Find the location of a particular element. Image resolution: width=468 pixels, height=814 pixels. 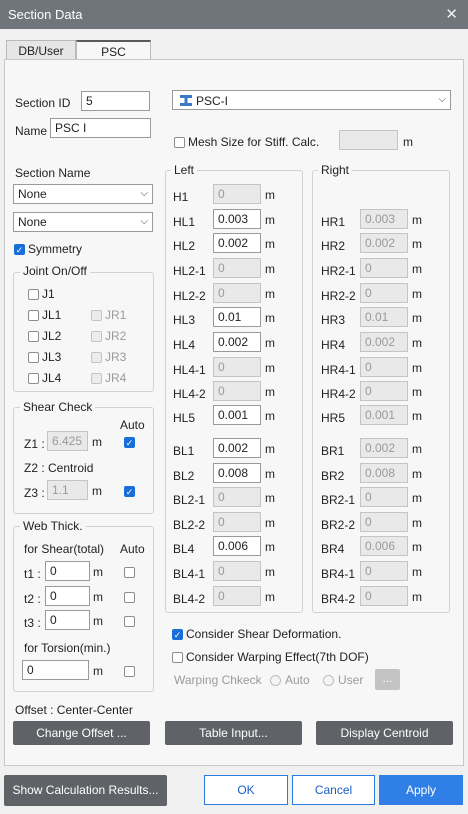

jr4-checkbox is located at coordinates (96, 378).